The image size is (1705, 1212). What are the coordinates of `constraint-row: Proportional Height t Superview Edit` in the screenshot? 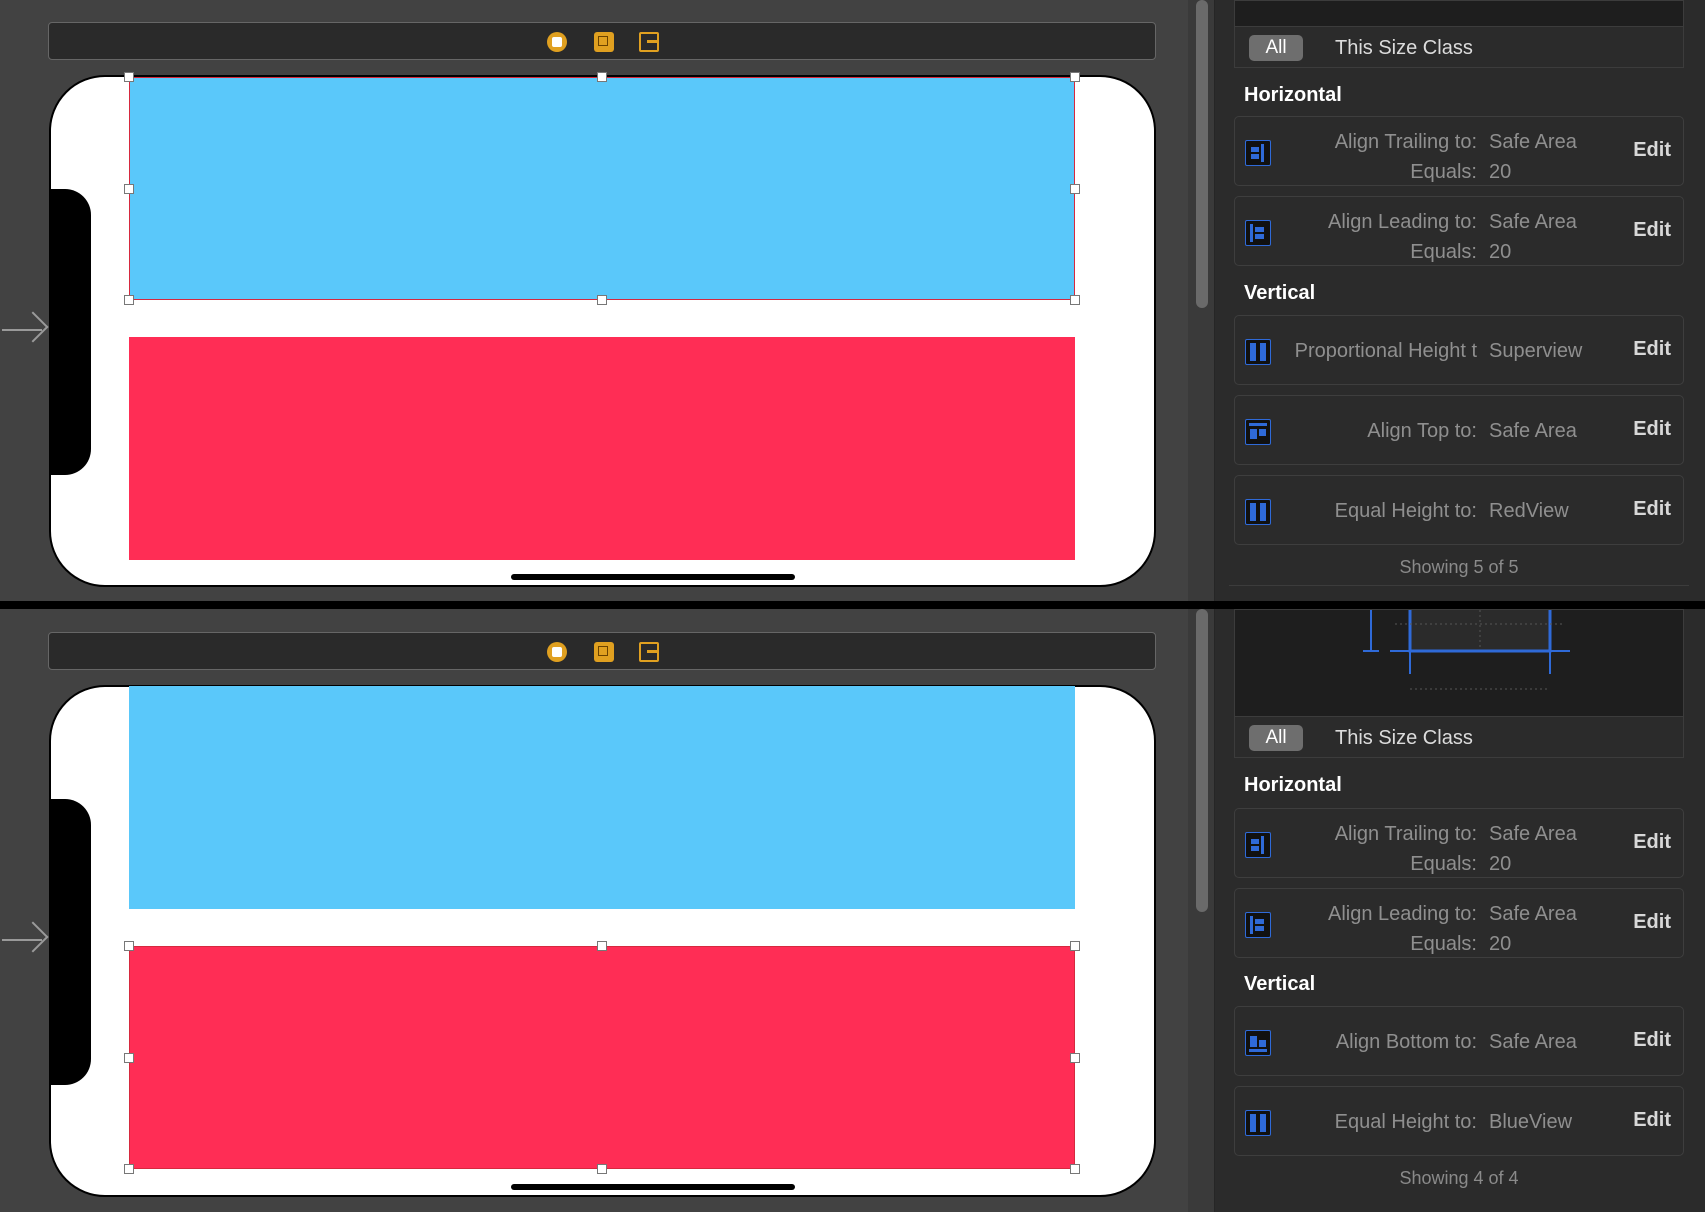 It's located at (1459, 350).